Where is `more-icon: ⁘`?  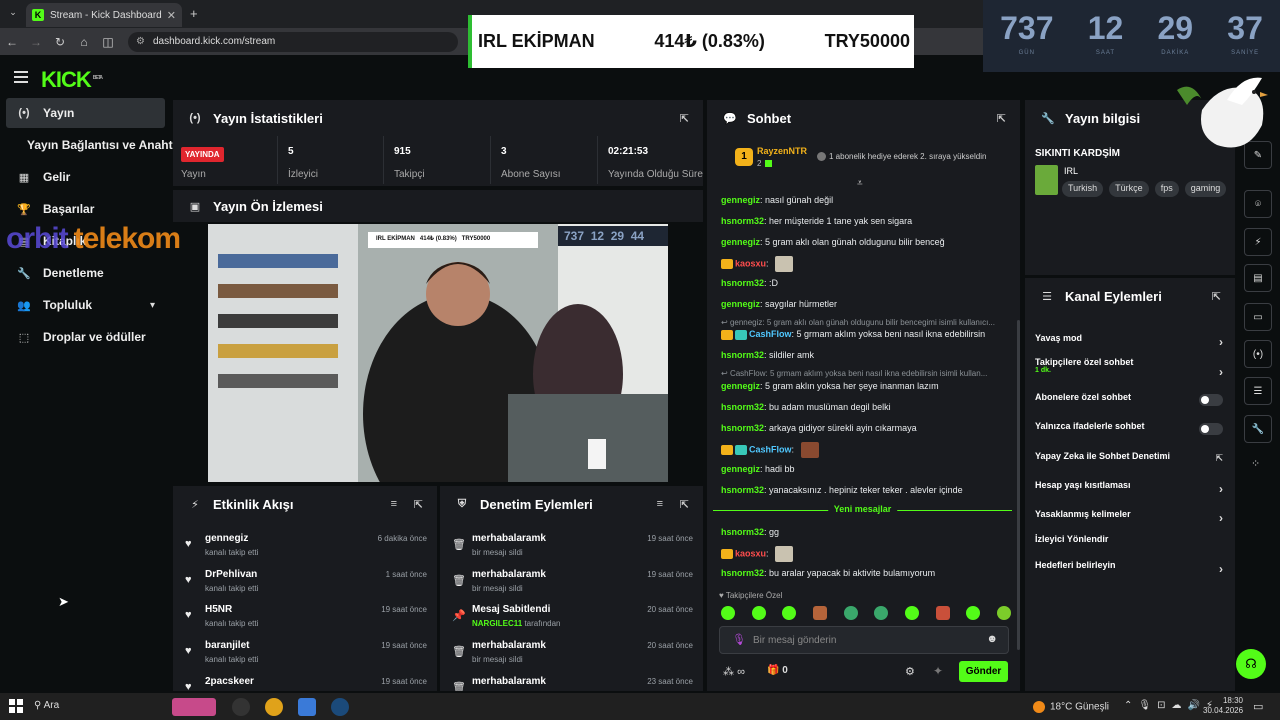
more-icon: ⁘ is located at coordinates (1255, 463).